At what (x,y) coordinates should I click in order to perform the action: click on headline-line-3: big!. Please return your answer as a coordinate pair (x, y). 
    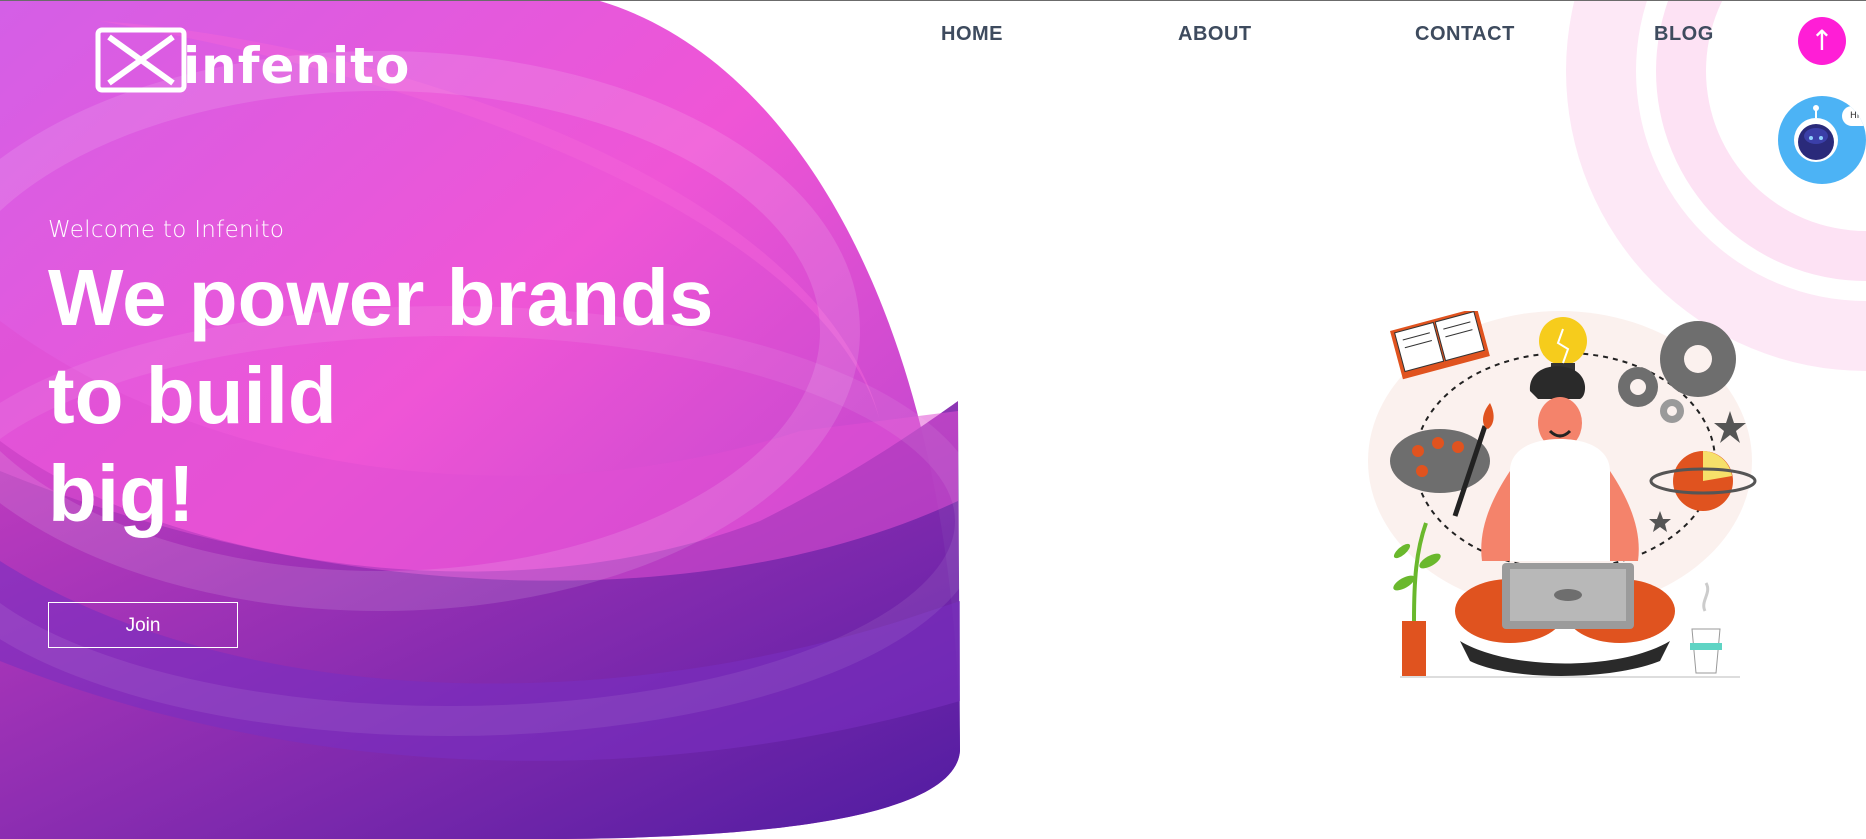
    Looking at the image, I should click on (121, 493).